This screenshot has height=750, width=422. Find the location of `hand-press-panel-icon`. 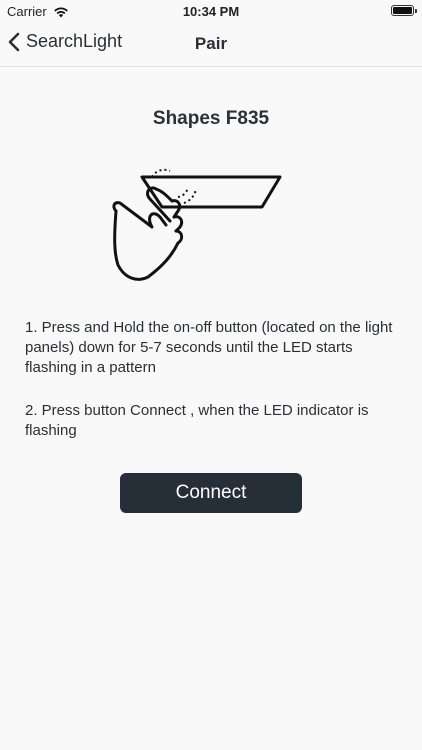

hand-press-panel-icon is located at coordinates (197, 224).